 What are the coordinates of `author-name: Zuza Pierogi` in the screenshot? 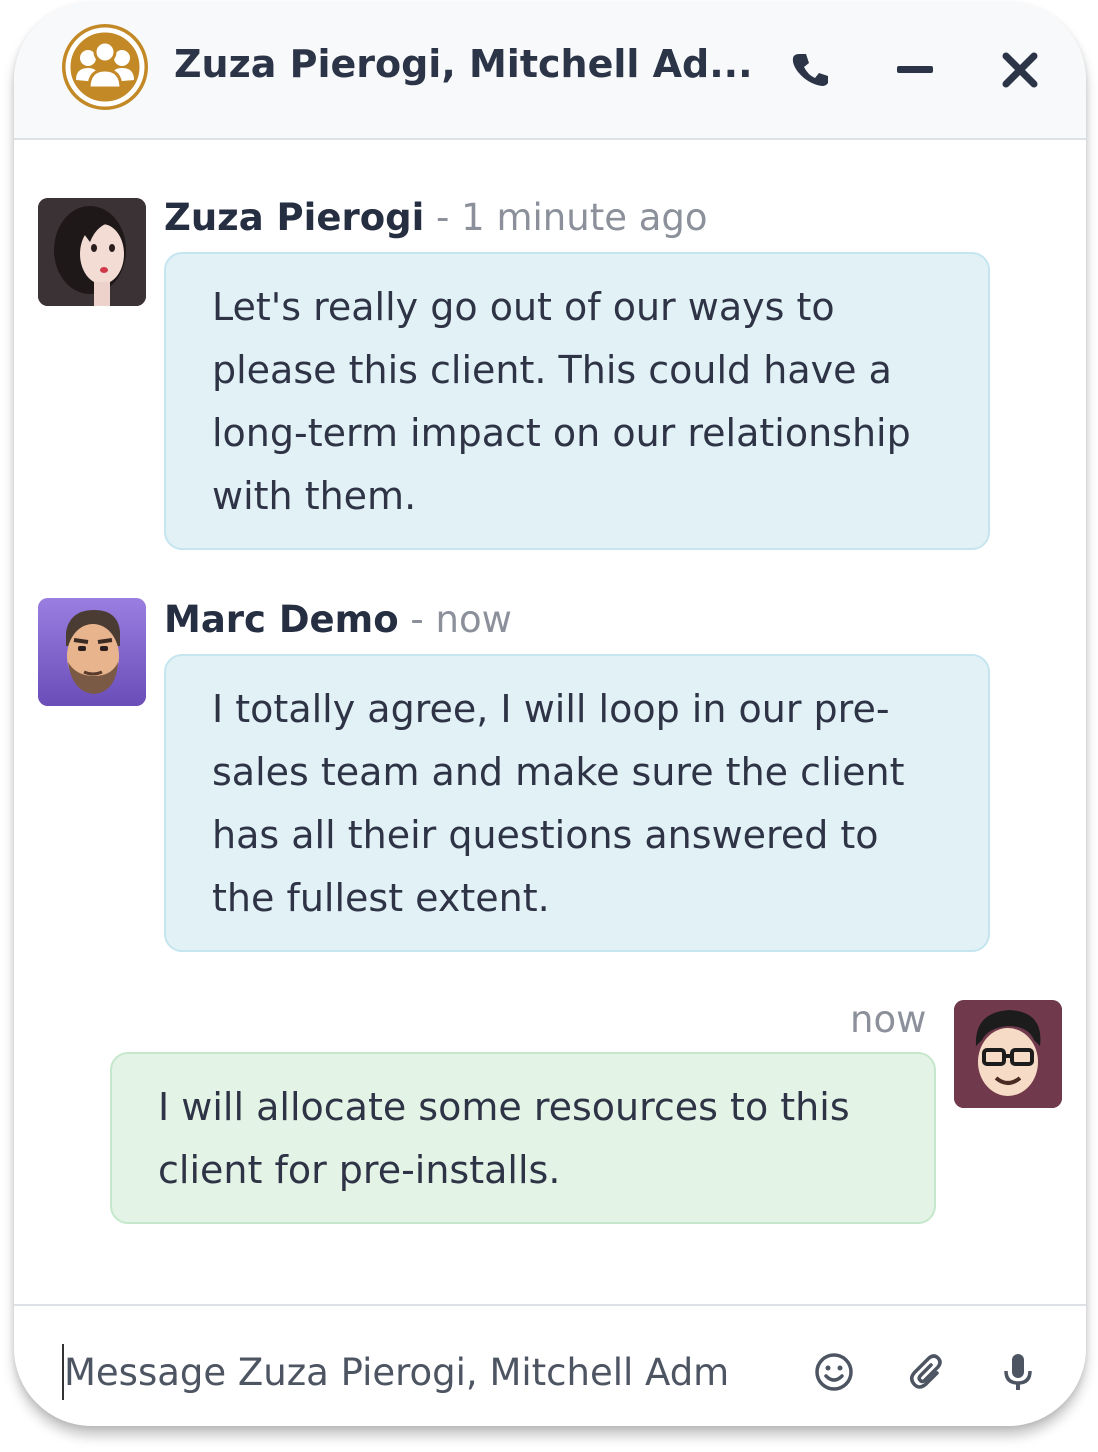 It's located at (294, 217).